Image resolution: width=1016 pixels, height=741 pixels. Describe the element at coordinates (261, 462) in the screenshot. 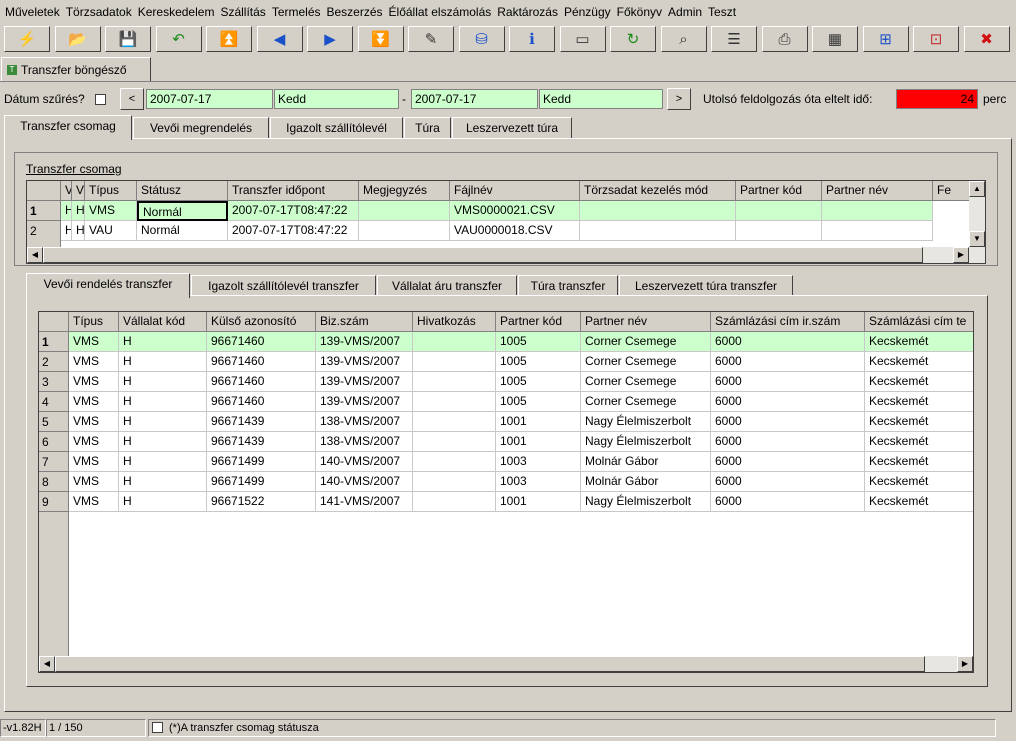

I see `table-cell: 96671499` at that location.